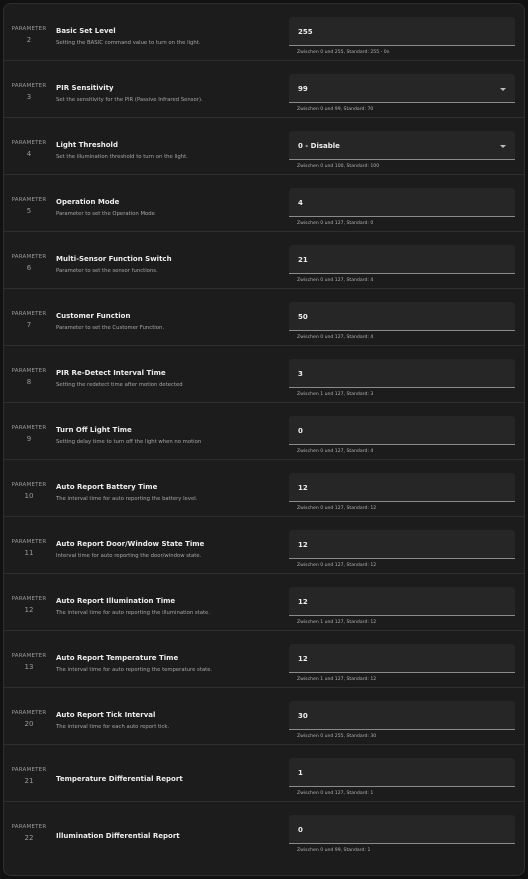 The width and height of the screenshot is (528, 879). I want to click on parameter-title: Temperature Differential Report, so click(119, 779).